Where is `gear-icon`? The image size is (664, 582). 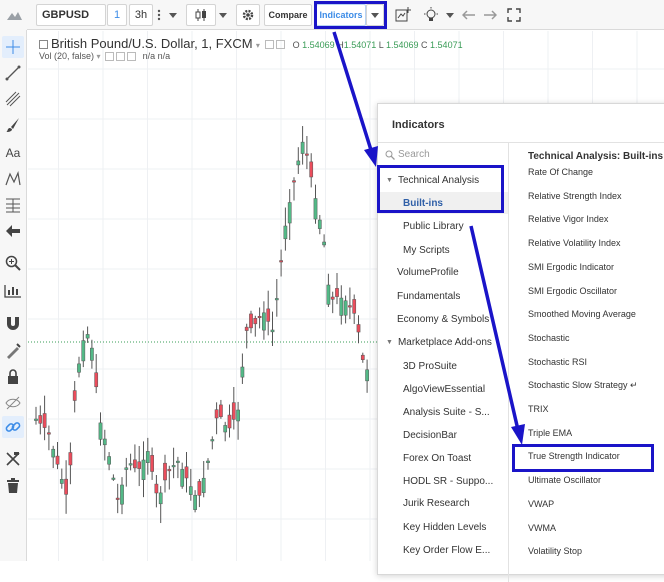 gear-icon is located at coordinates (248, 15).